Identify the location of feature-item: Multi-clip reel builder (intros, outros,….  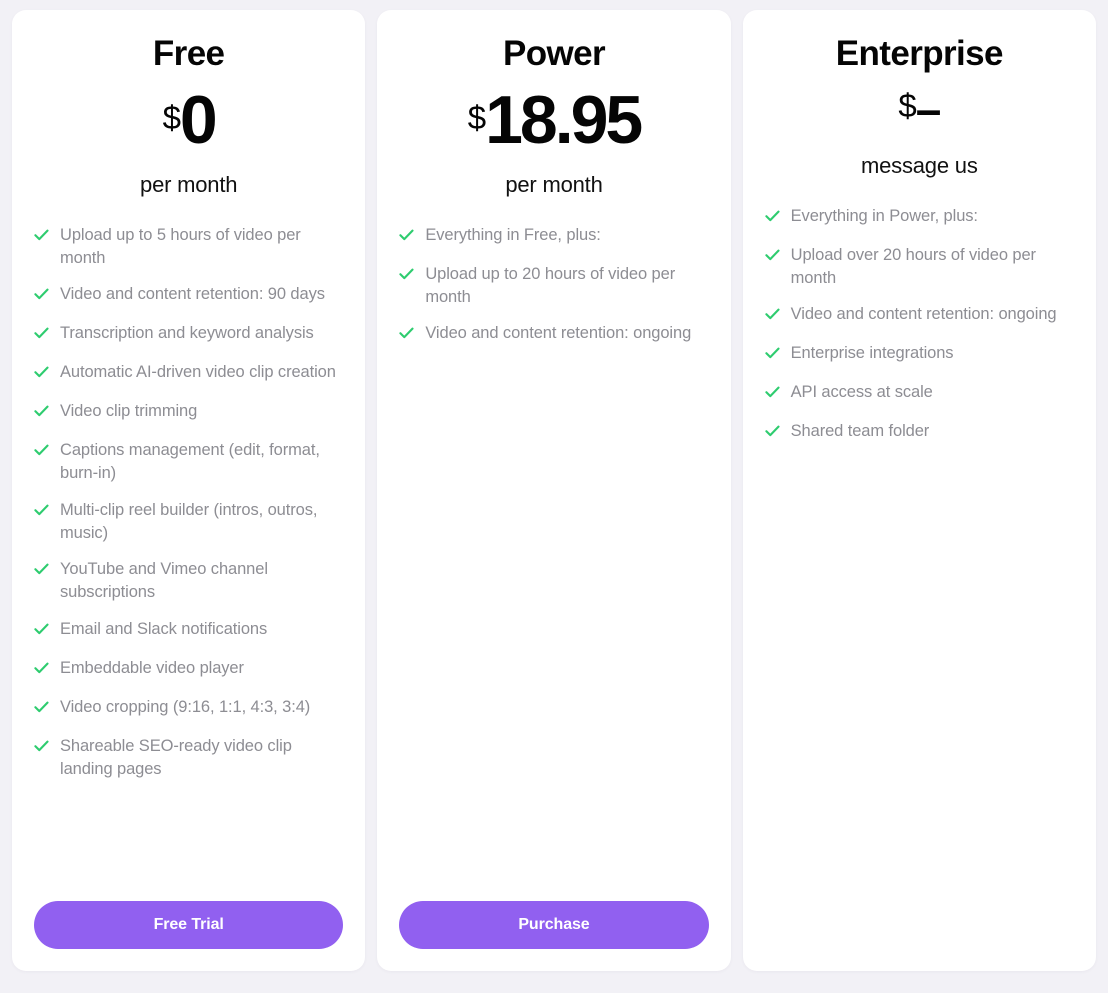
(188, 522).